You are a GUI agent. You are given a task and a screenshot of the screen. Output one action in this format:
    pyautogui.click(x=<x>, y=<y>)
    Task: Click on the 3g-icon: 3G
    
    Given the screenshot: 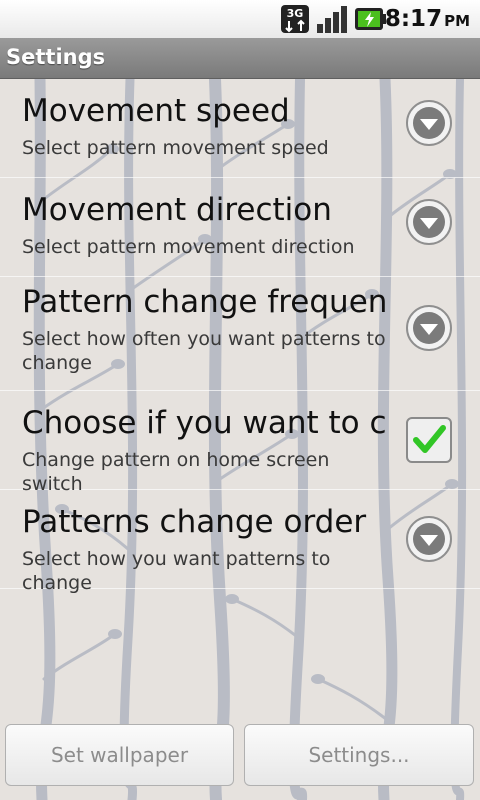 What is the action you would take?
    pyautogui.click(x=295, y=19)
    